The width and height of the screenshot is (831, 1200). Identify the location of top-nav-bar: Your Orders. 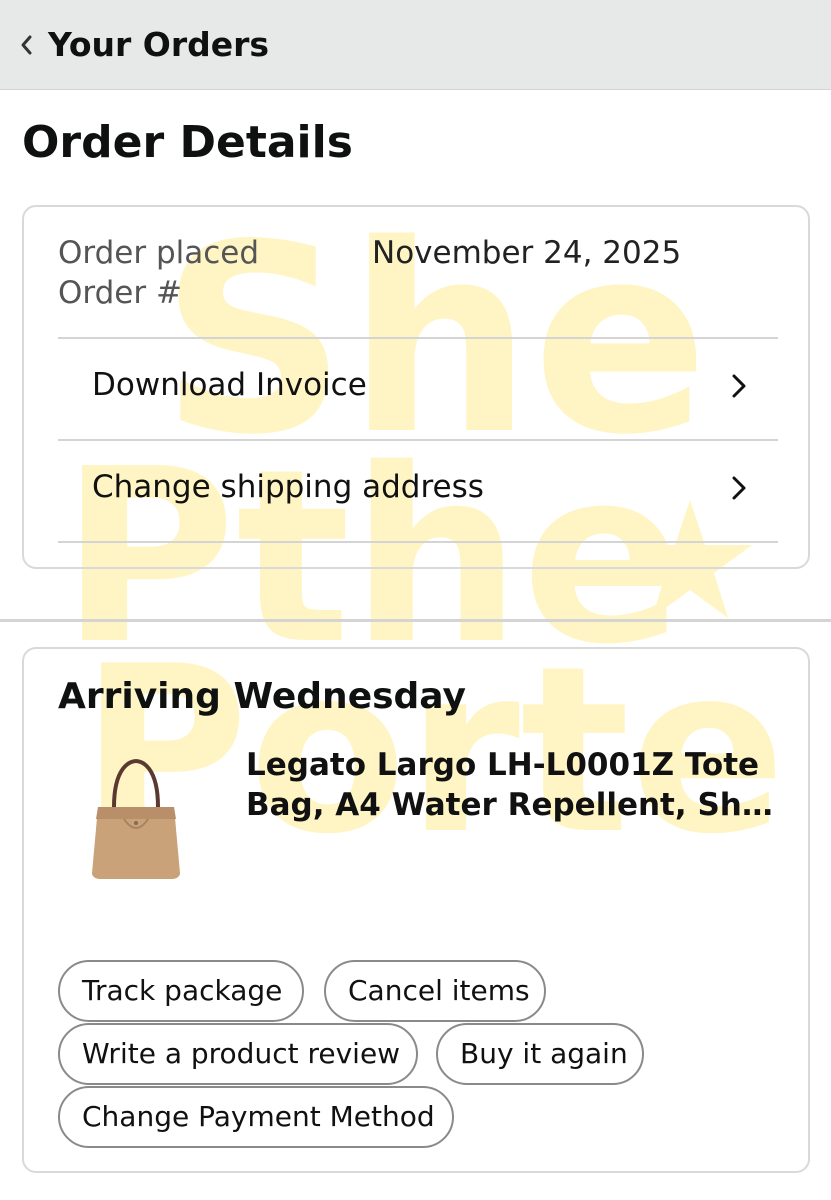
(415, 45).